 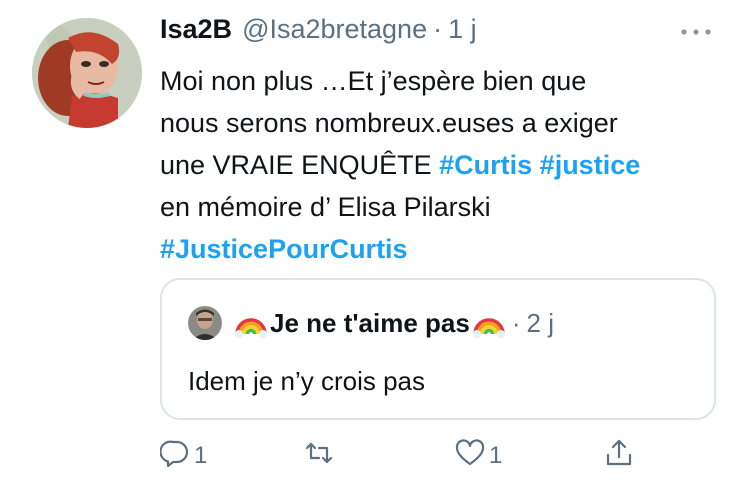 I want to click on retweet-button, so click(x=321, y=456).